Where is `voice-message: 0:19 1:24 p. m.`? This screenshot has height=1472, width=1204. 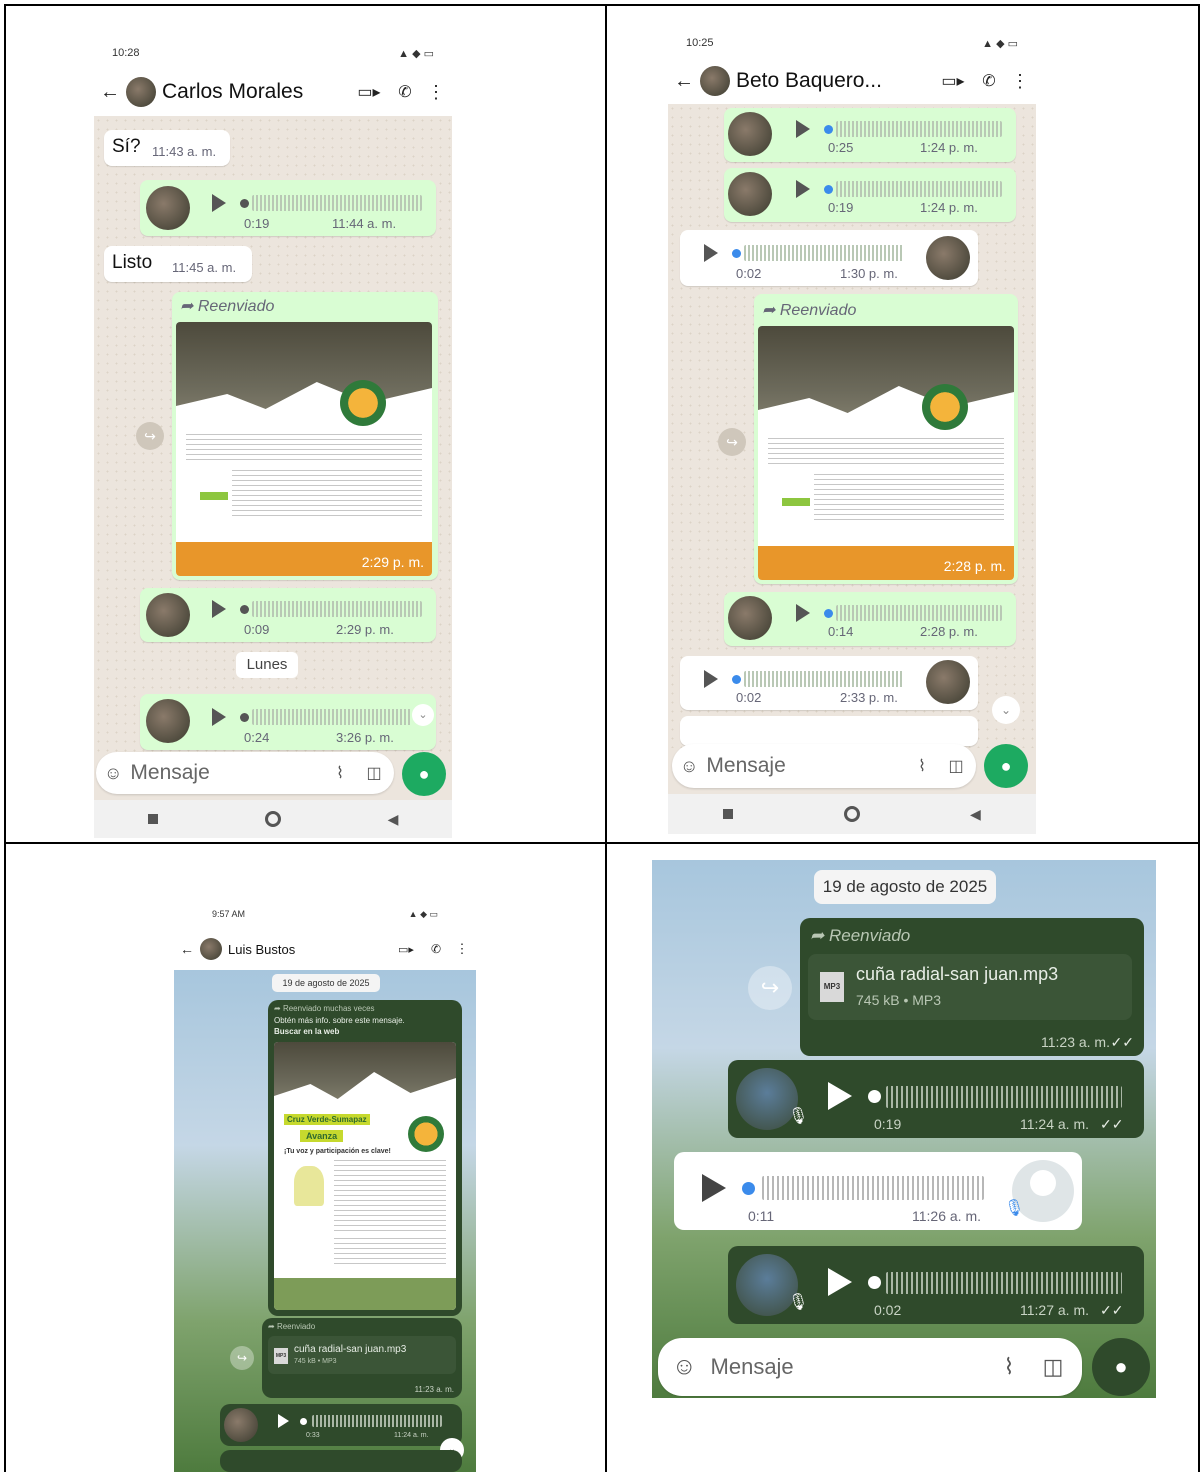
voice-message: 0:19 1:24 p. m. is located at coordinates (870, 195).